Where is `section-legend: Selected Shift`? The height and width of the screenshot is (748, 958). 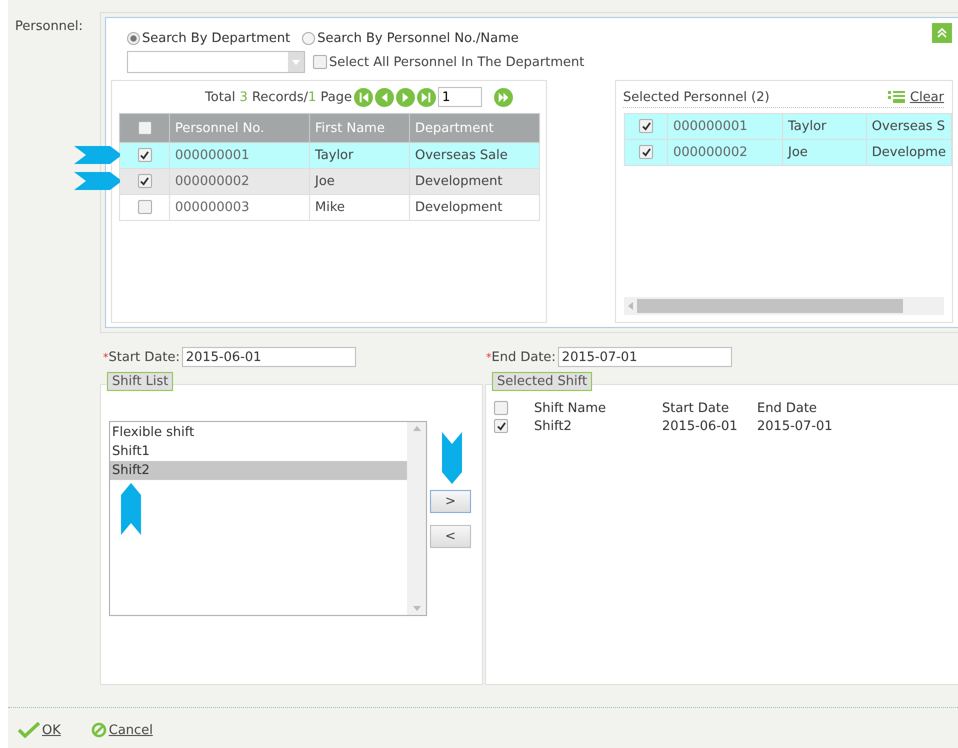
section-legend: Selected Shift is located at coordinates (542, 381).